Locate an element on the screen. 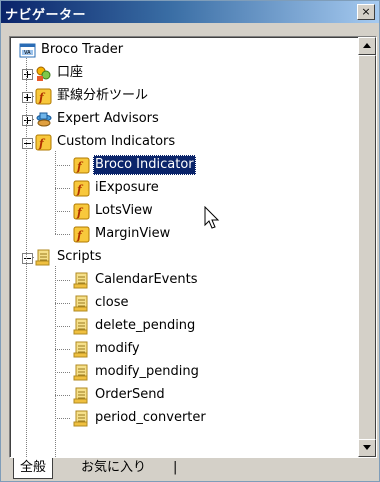  arrow-down-icon is located at coordinates (367, 447).